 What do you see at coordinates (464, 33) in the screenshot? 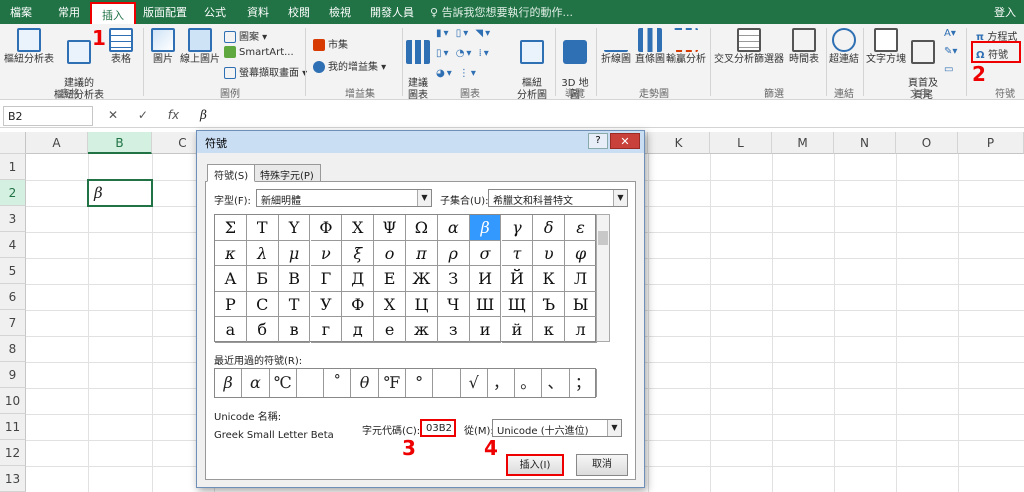
I see `chart-type-icons-row1: ▮▾ ▯▾ ◥▾` at bounding box center [464, 33].